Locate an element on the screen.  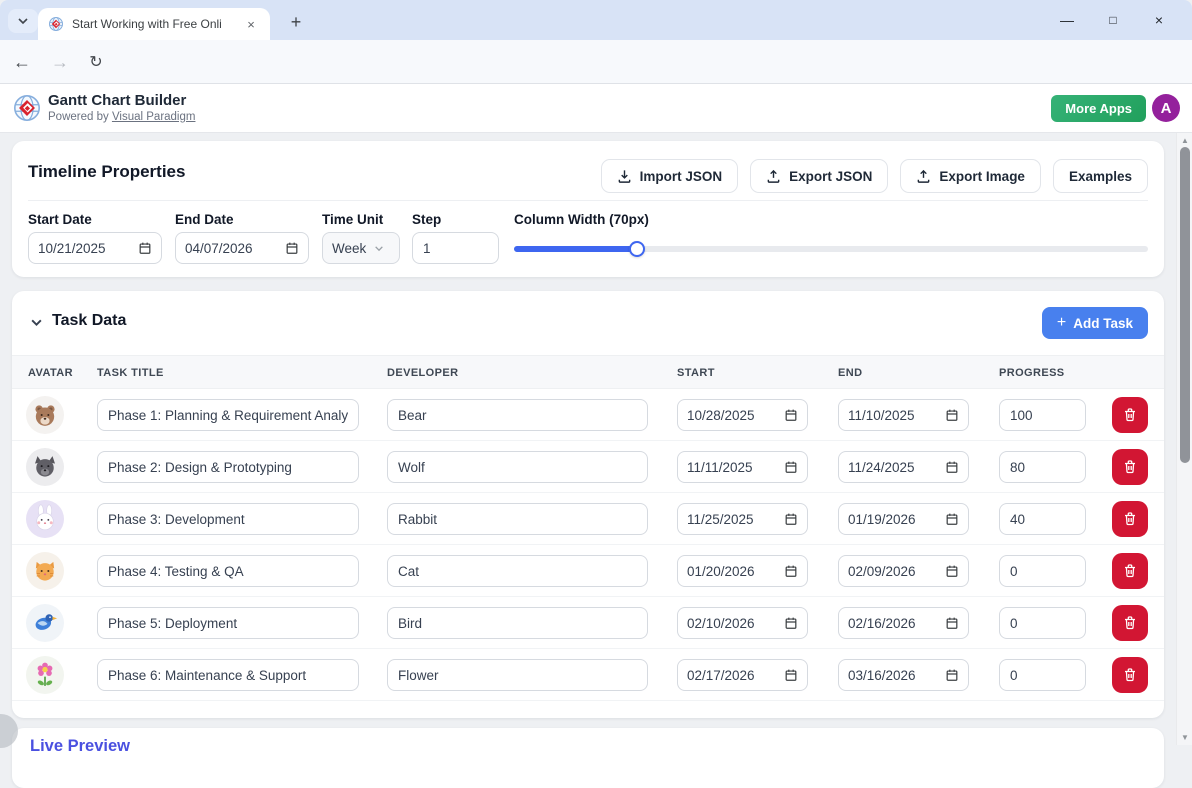
scrollbar-thumb is located at coordinates (1185, 305).